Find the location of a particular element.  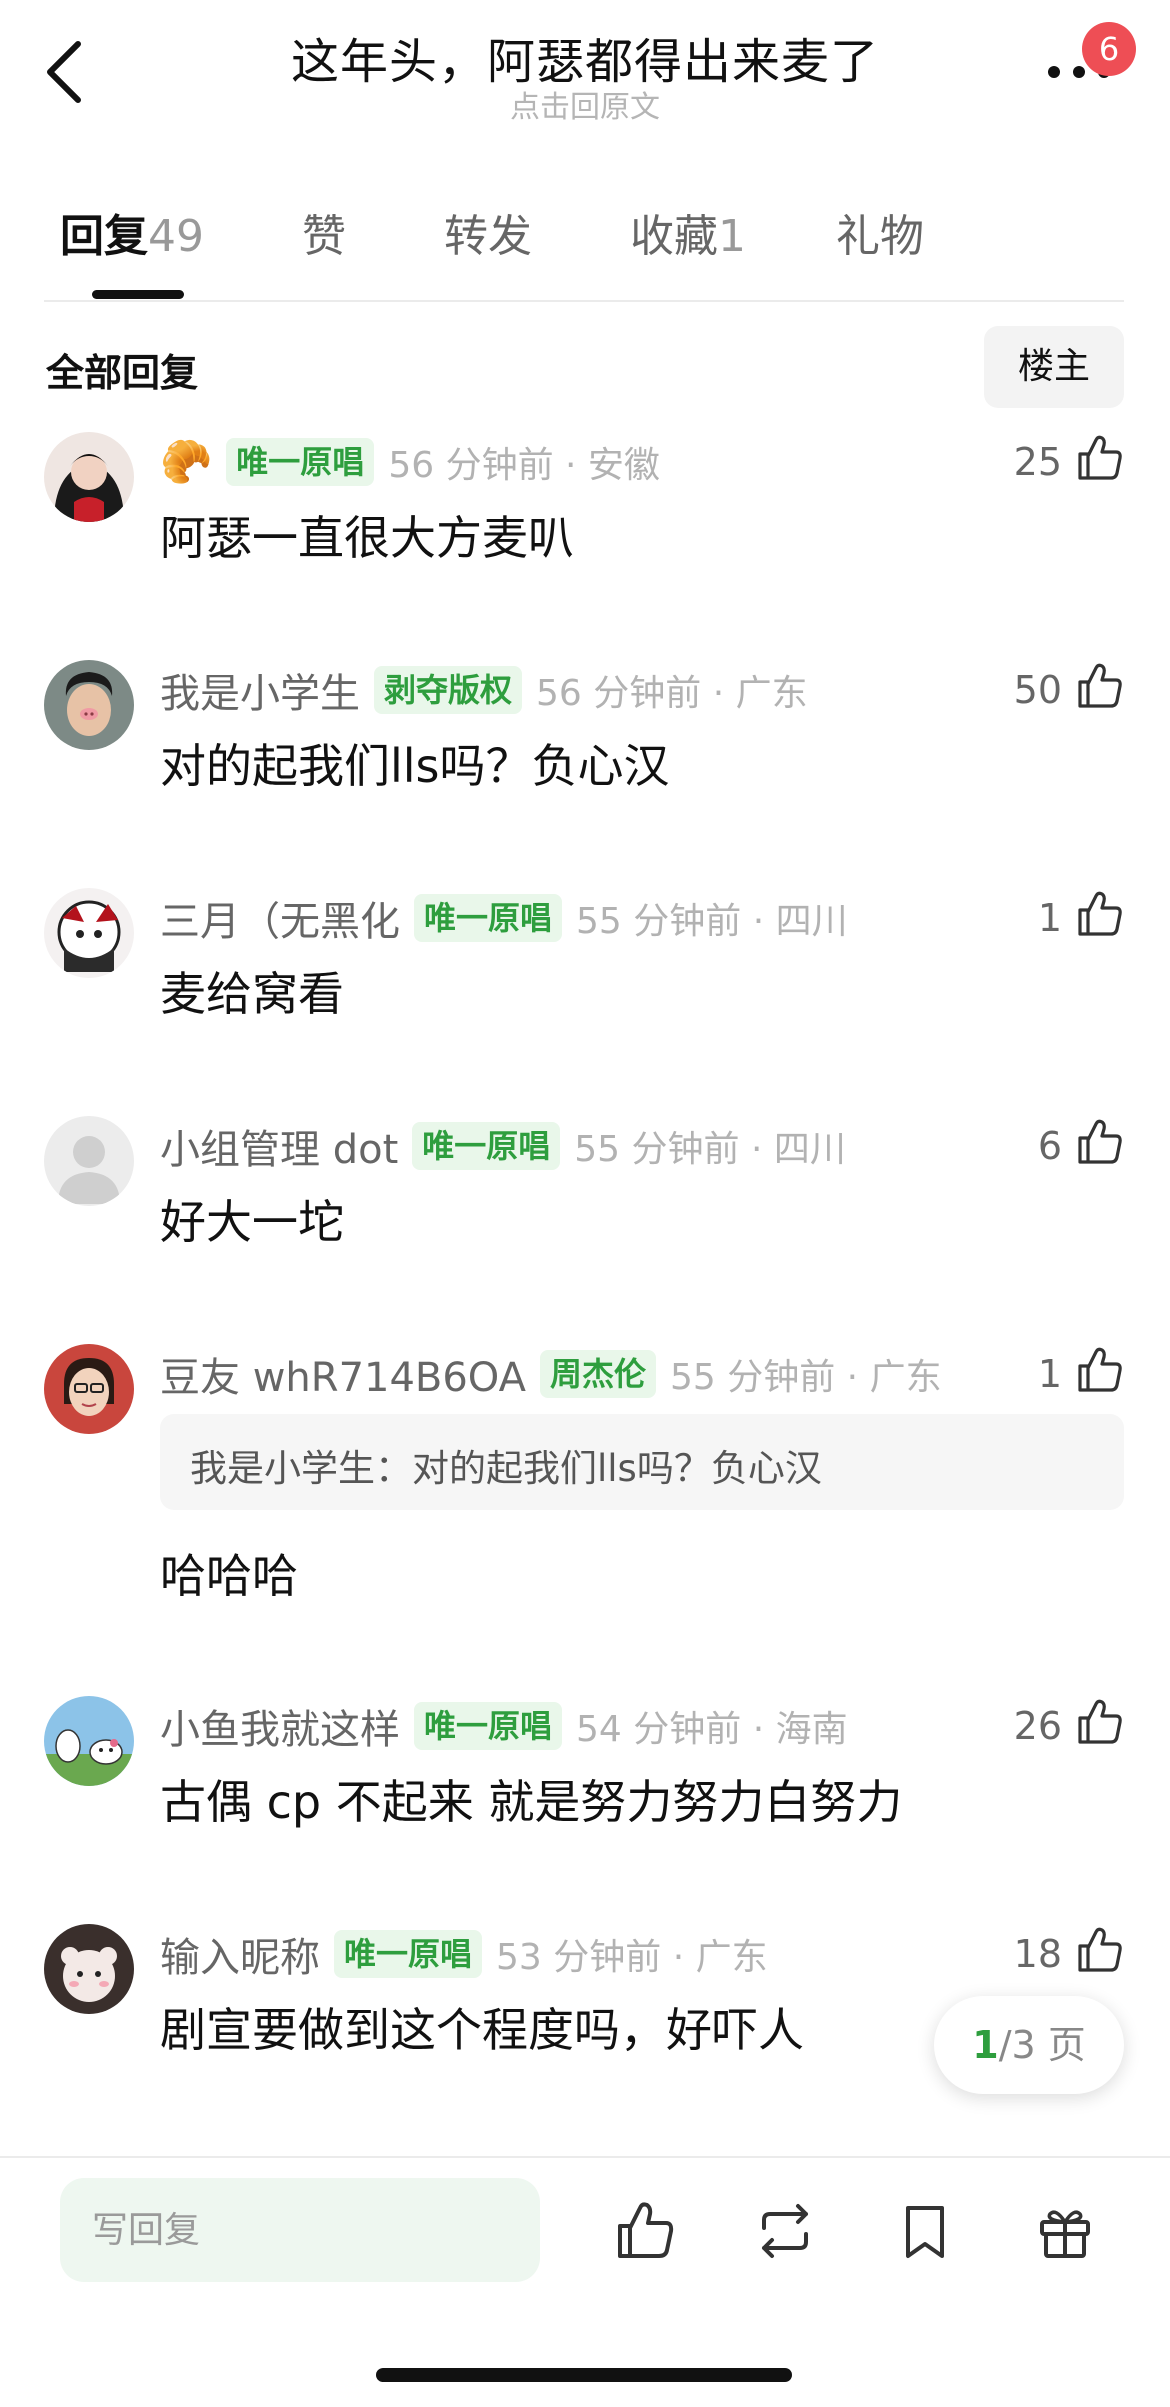

reply-input is located at coordinates (300, 2230).